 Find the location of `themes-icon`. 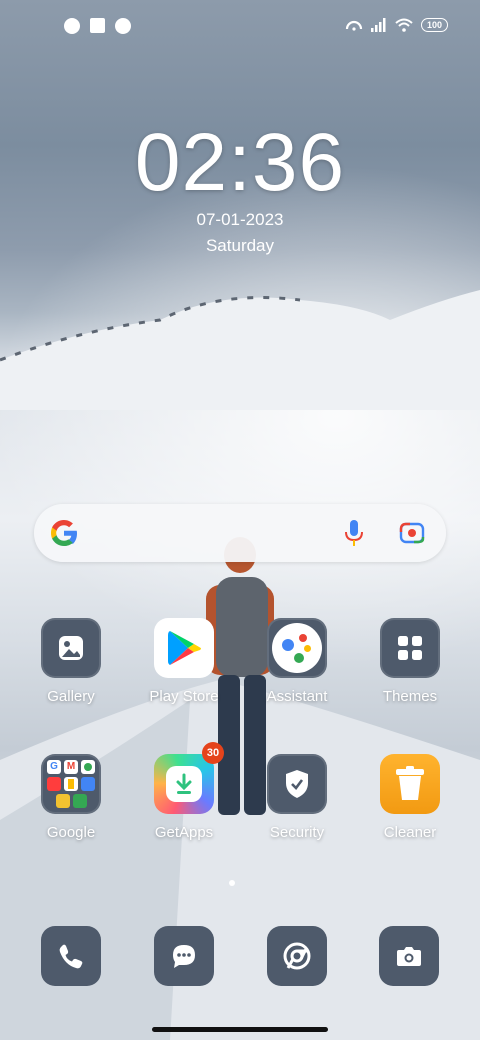

themes-icon is located at coordinates (410, 648).